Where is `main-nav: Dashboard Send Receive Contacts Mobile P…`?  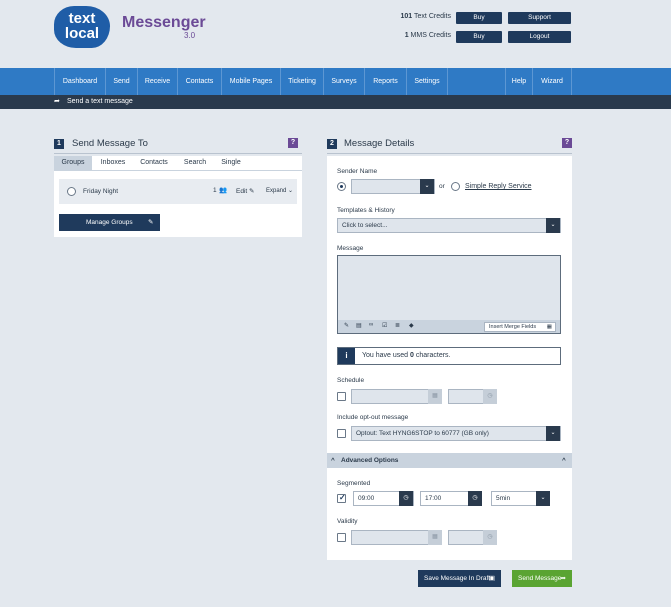 main-nav: Dashboard Send Receive Contacts Mobile P… is located at coordinates (335, 81).